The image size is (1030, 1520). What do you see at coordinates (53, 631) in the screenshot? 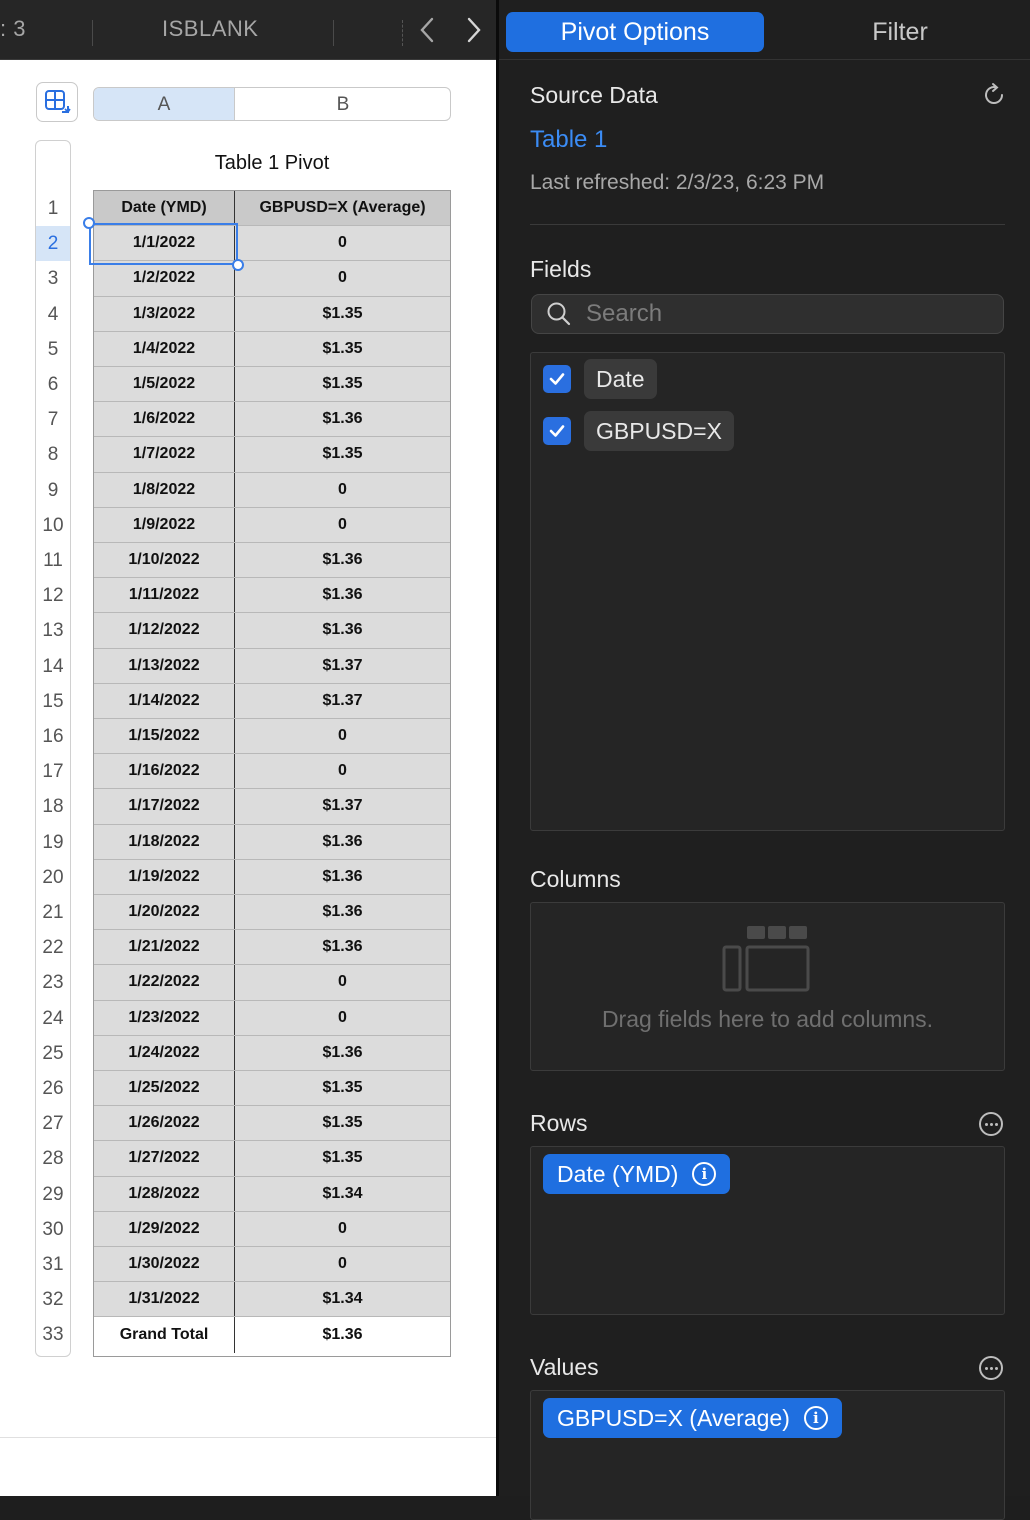
I see `row-number: 13` at bounding box center [53, 631].